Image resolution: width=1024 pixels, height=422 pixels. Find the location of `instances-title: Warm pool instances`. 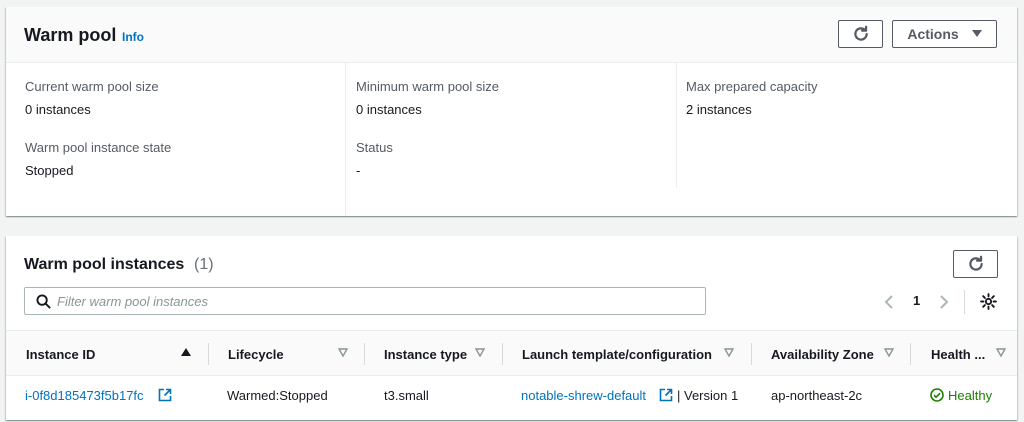

instances-title: Warm pool instances is located at coordinates (104, 264).